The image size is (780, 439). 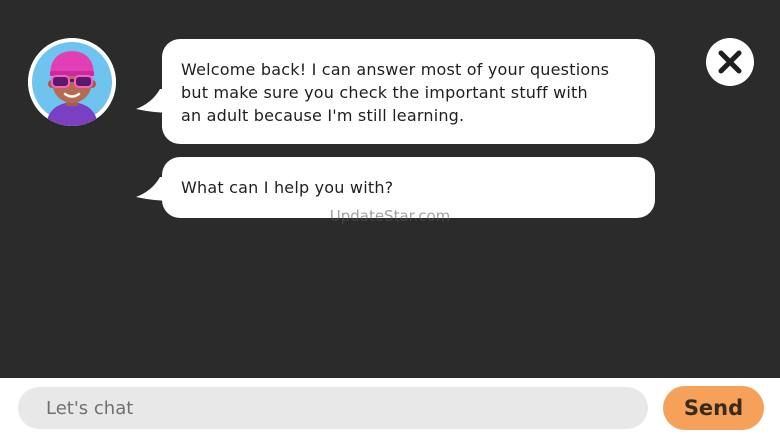 I want to click on send-button: Send, so click(x=713, y=408).